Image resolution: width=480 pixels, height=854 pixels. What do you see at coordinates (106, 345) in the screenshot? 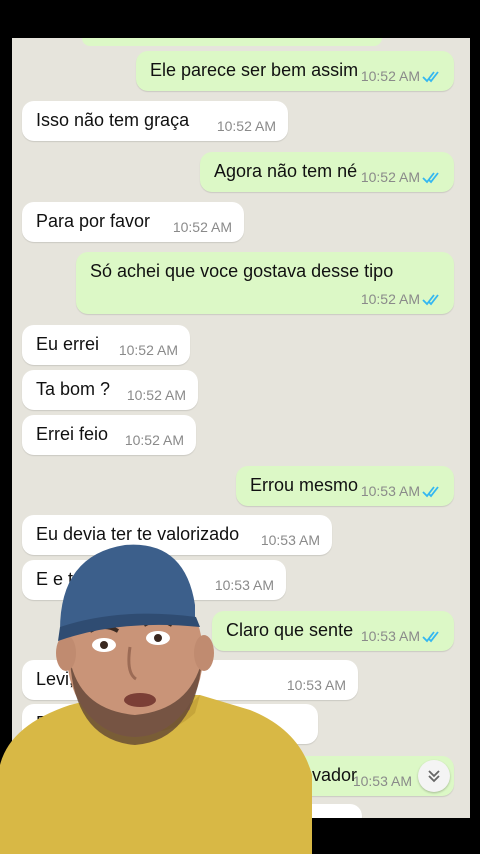
I see `message-bubble-incoming: Eu errei 10:52 AM` at bounding box center [106, 345].